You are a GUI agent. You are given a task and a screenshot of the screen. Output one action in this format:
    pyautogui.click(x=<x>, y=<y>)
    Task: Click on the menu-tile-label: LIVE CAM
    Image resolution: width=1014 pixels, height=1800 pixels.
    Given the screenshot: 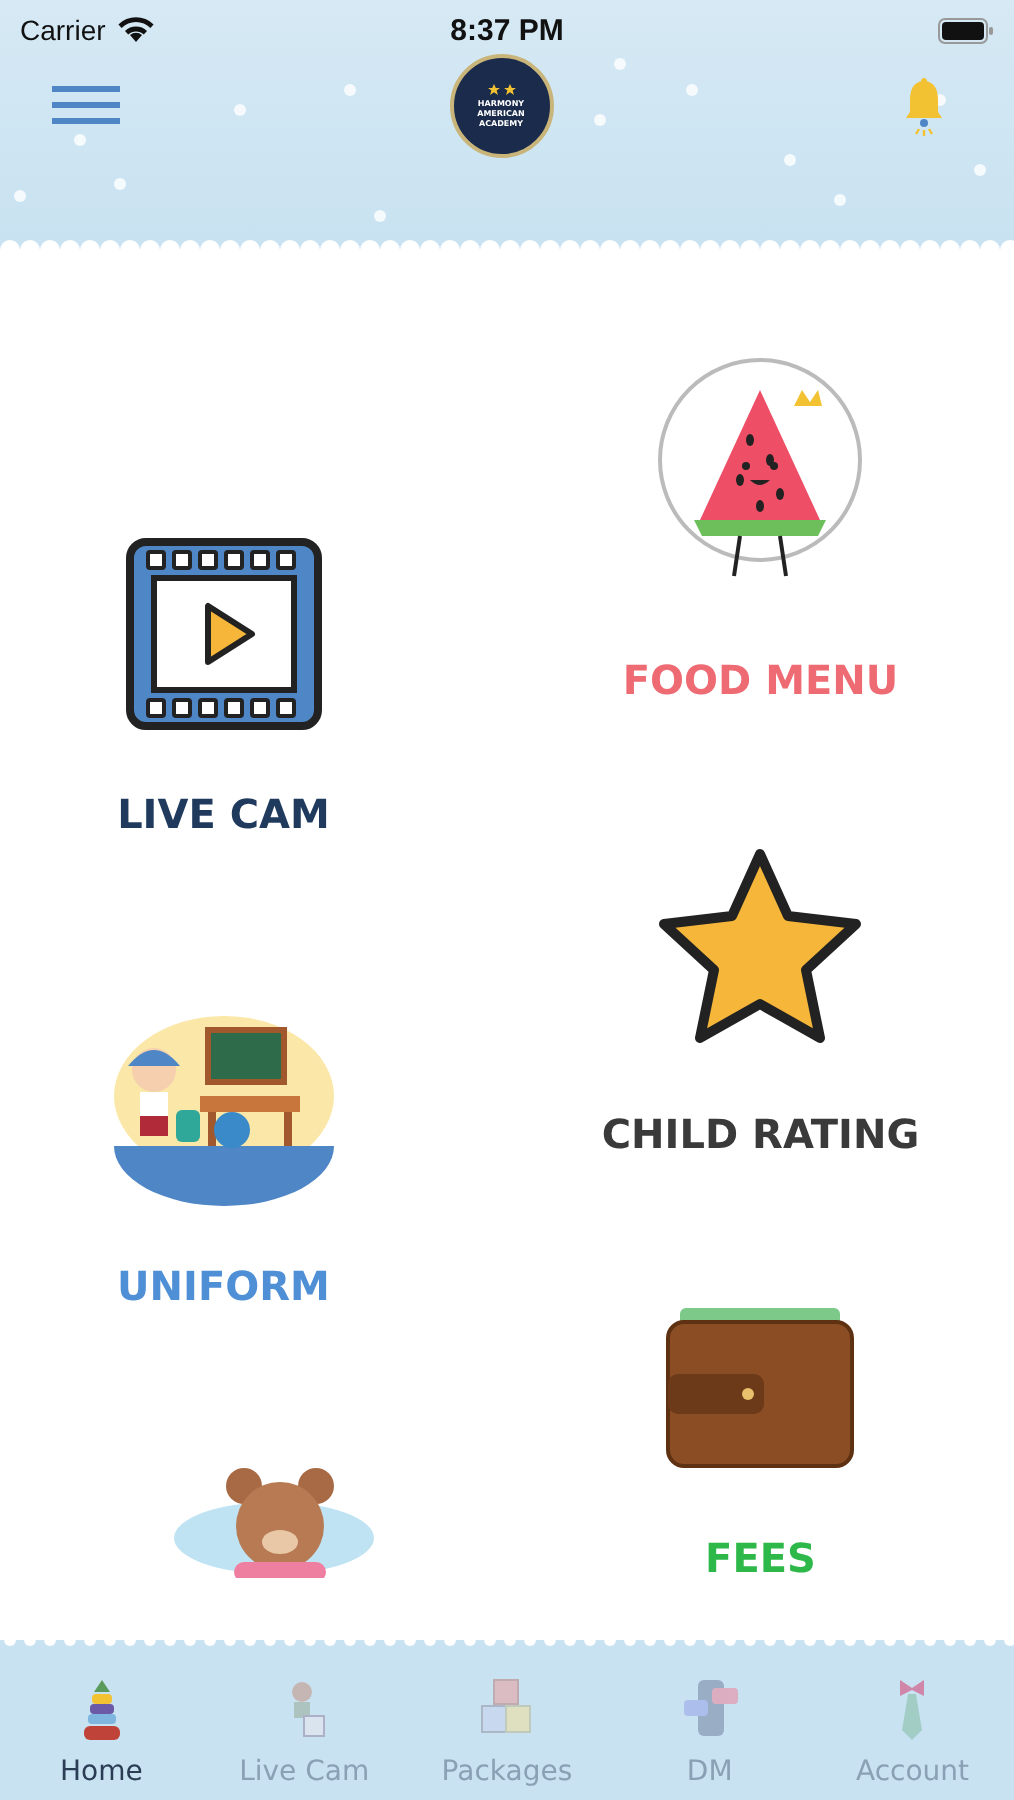 What is the action you would take?
    pyautogui.click(x=223, y=814)
    